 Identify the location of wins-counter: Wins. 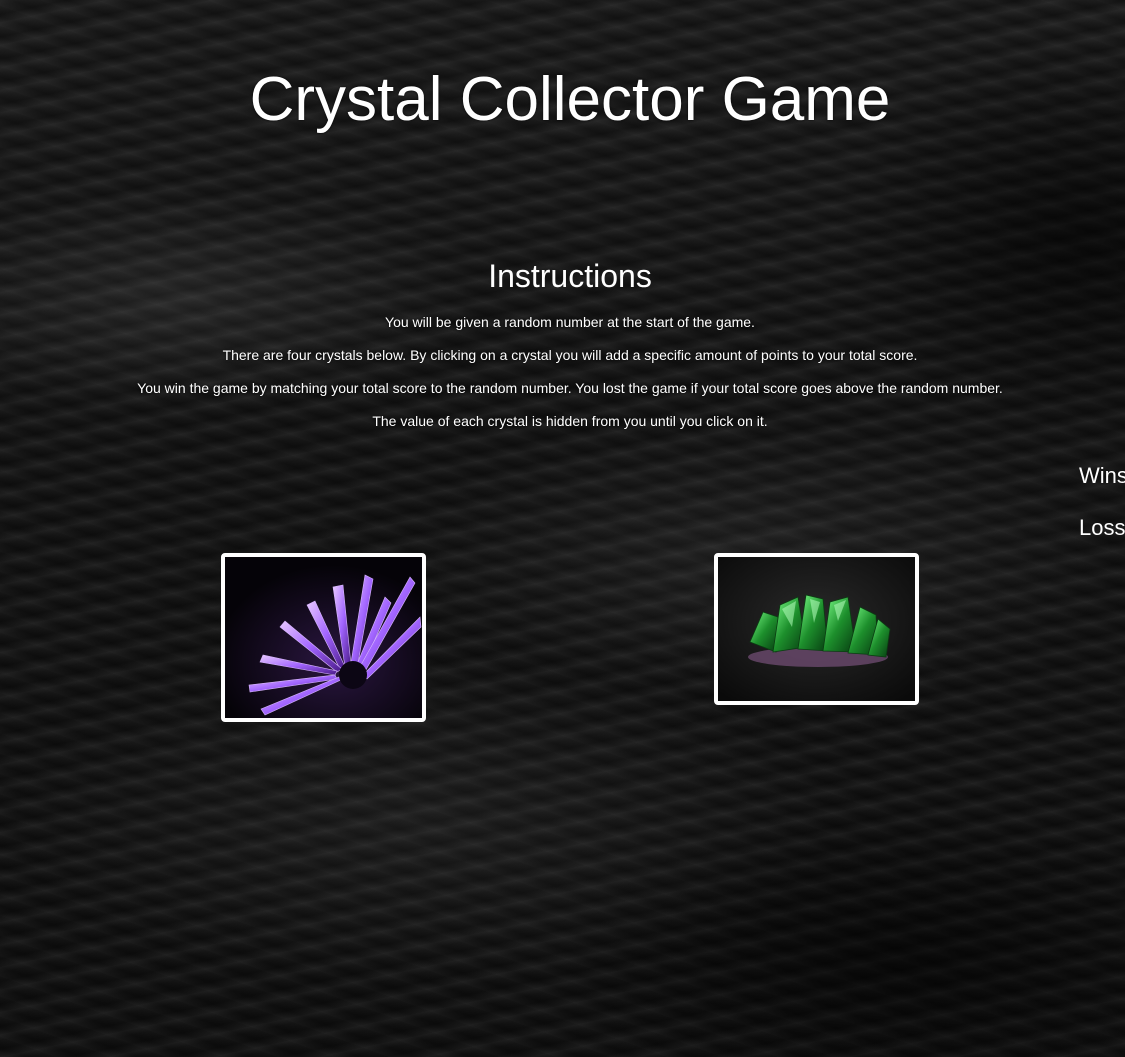
(1102, 475).